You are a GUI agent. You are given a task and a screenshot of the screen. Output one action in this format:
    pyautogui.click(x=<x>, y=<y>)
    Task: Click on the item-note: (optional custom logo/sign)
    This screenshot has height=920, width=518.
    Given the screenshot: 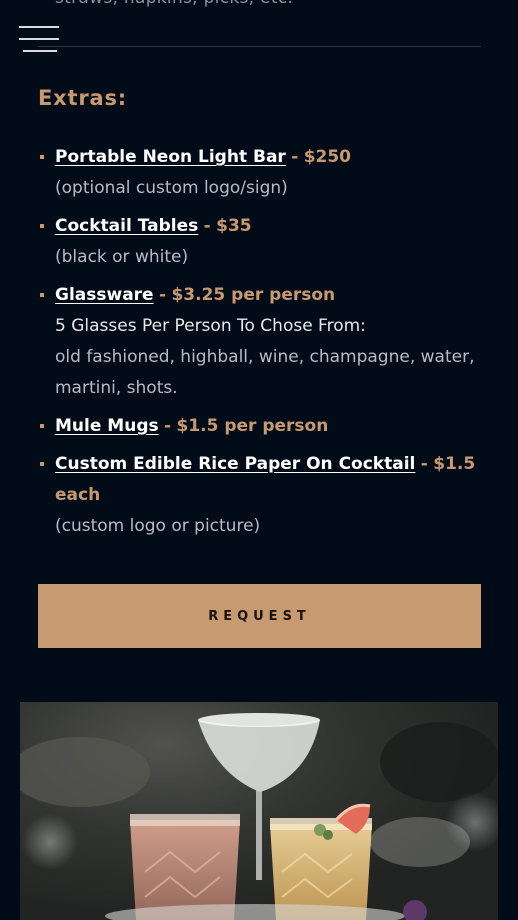 What is the action you would take?
    pyautogui.click(x=171, y=188)
    